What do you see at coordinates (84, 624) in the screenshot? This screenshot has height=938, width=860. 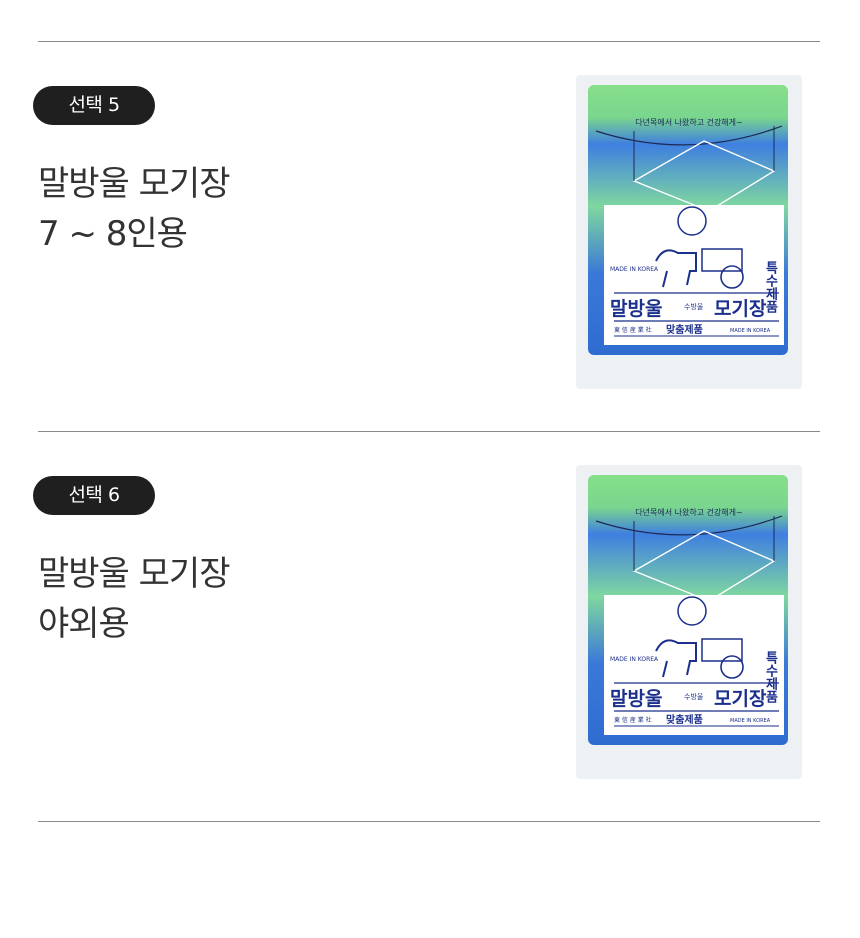 I see `product-size: 야외용` at bounding box center [84, 624].